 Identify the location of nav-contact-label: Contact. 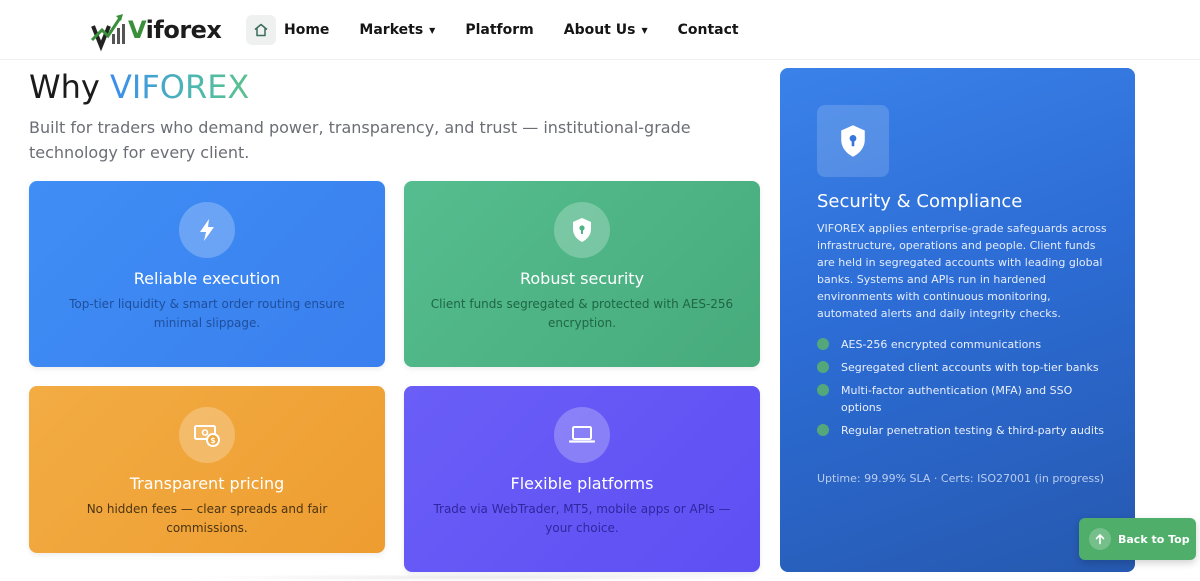
(708, 30).